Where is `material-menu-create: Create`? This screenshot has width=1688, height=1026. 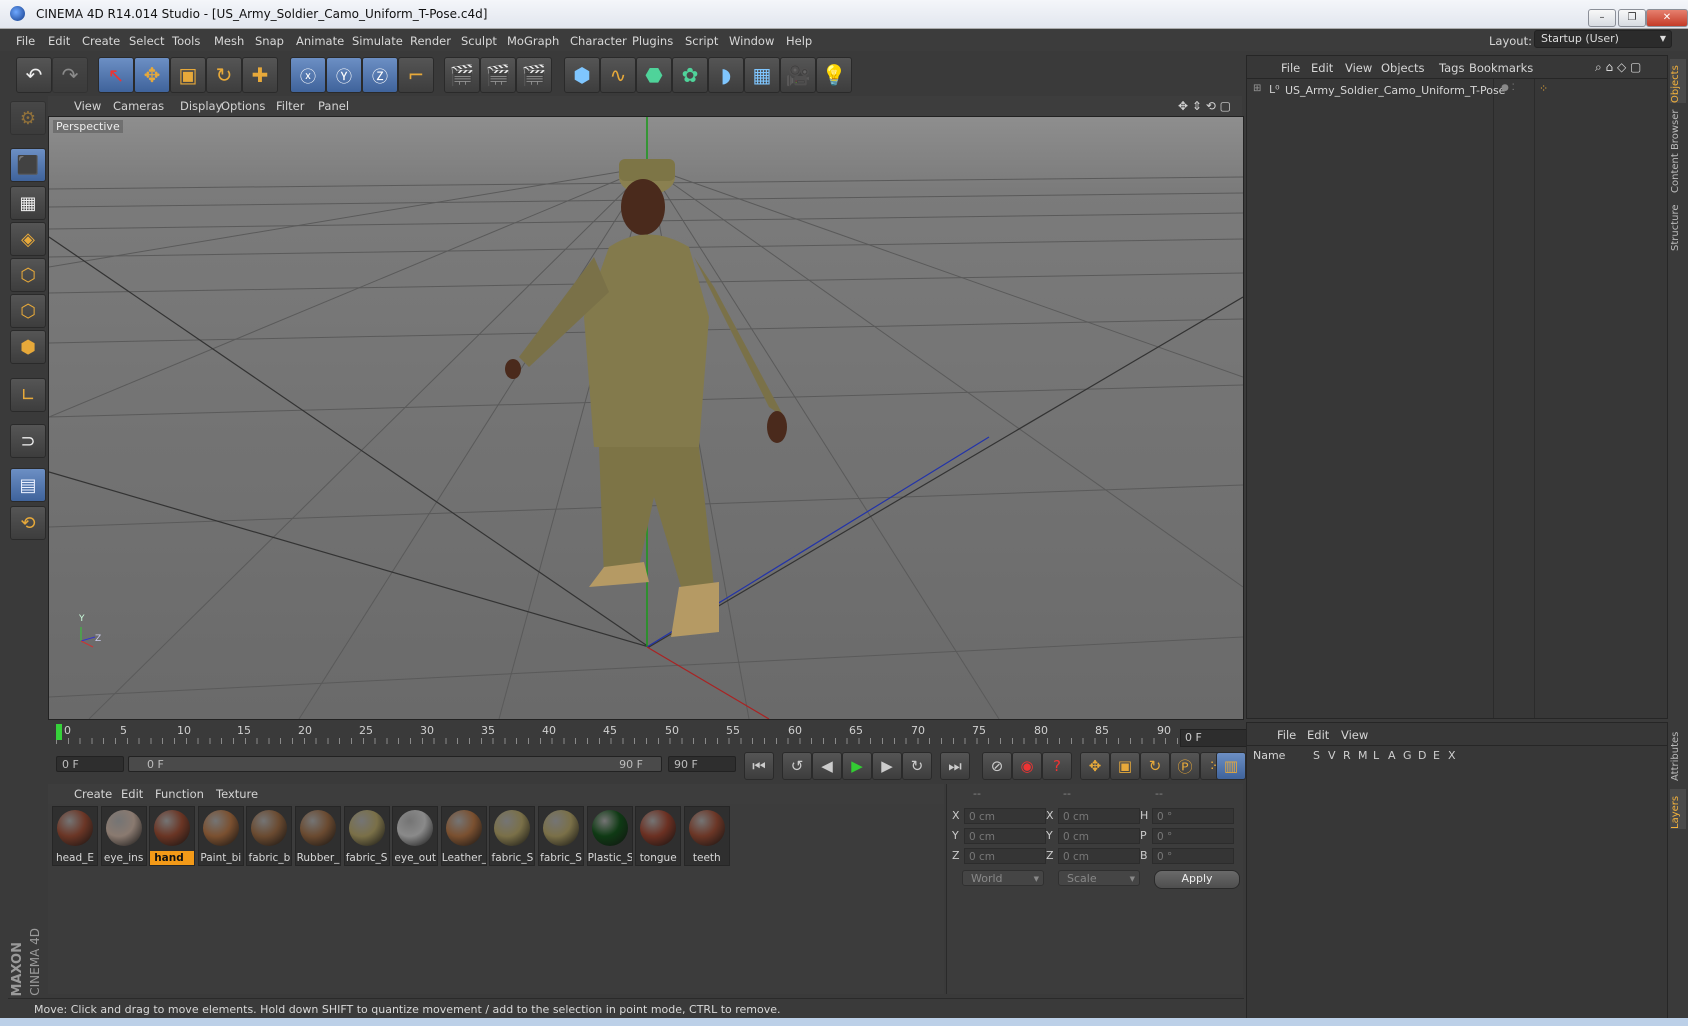 material-menu-create: Create is located at coordinates (93, 794).